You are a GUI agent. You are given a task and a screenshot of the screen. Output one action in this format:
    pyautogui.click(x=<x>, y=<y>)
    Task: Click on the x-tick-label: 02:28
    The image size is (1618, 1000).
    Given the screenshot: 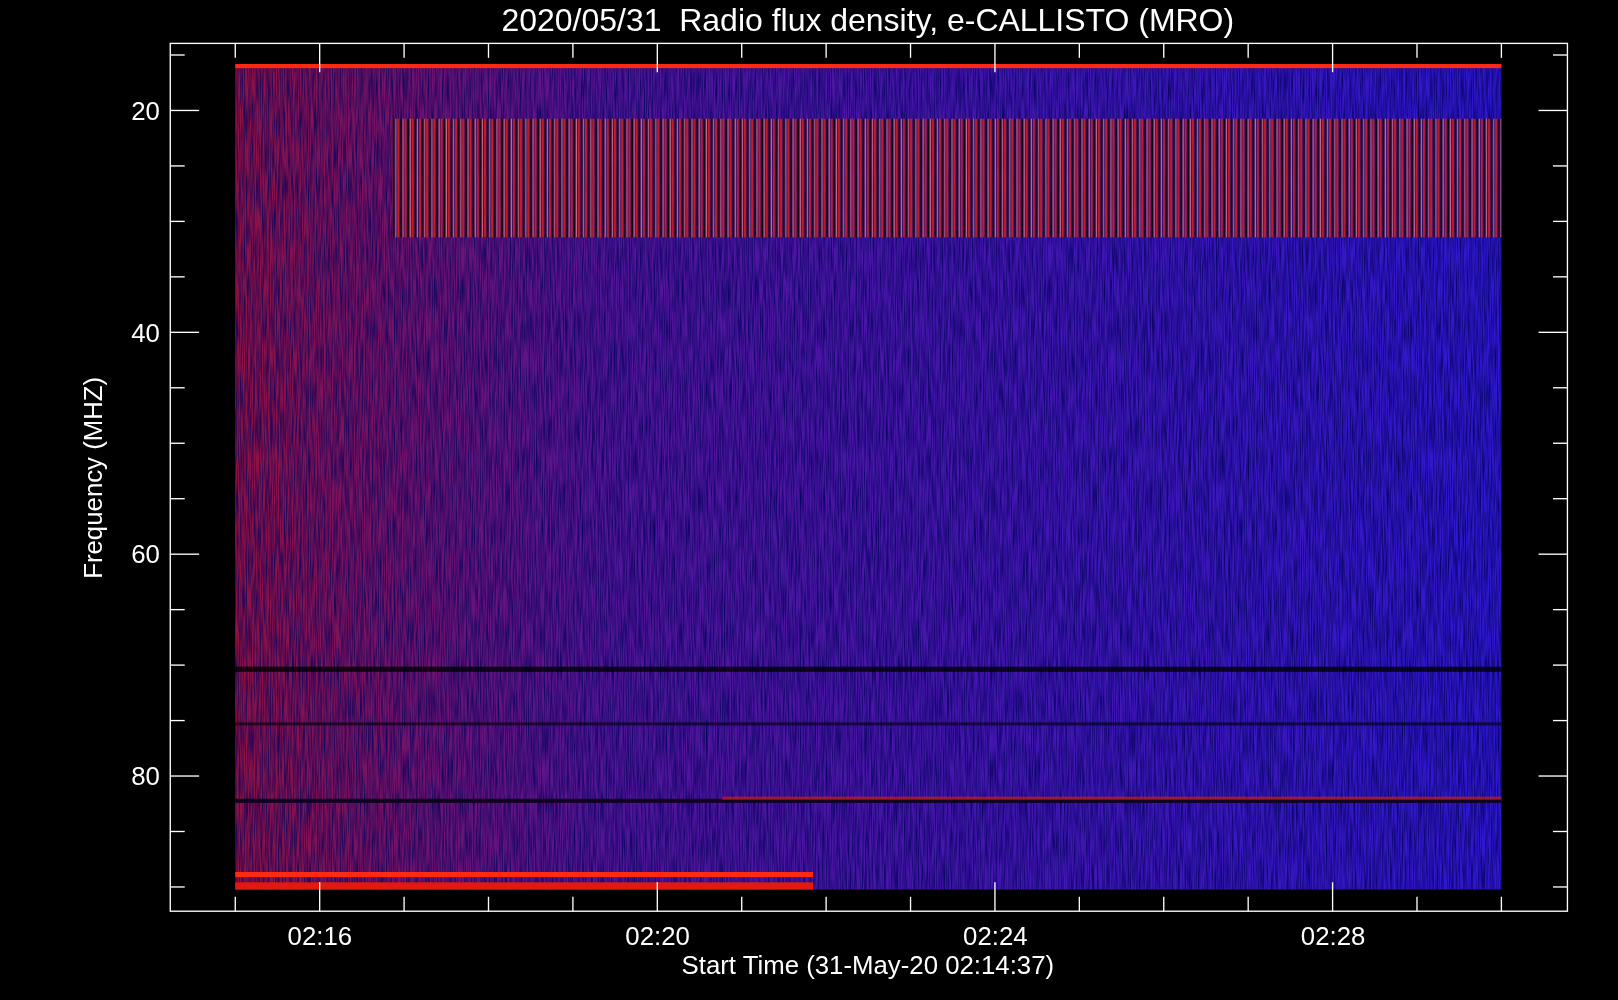 What is the action you would take?
    pyautogui.click(x=1333, y=936)
    